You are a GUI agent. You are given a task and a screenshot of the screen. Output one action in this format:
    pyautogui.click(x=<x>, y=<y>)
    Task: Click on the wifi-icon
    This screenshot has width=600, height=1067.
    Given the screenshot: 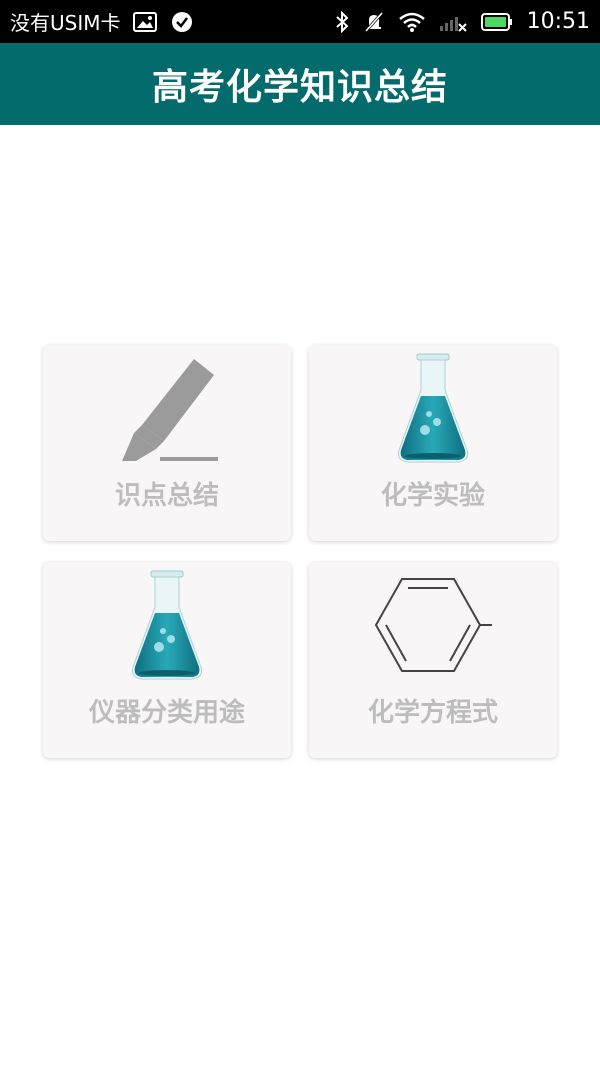 What is the action you would take?
    pyautogui.click(x=411, y=22)
    